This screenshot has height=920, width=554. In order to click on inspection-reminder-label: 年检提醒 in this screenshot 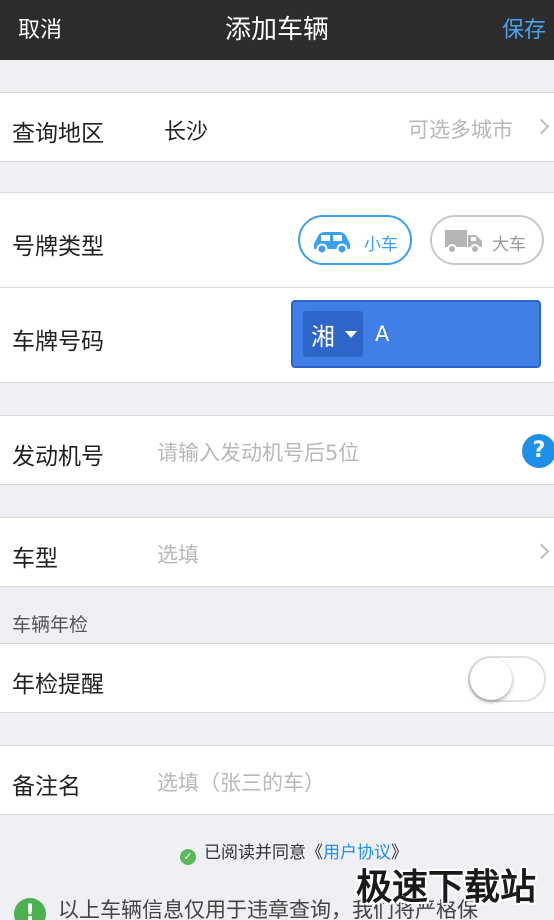, I will do `click(58, 685)`.